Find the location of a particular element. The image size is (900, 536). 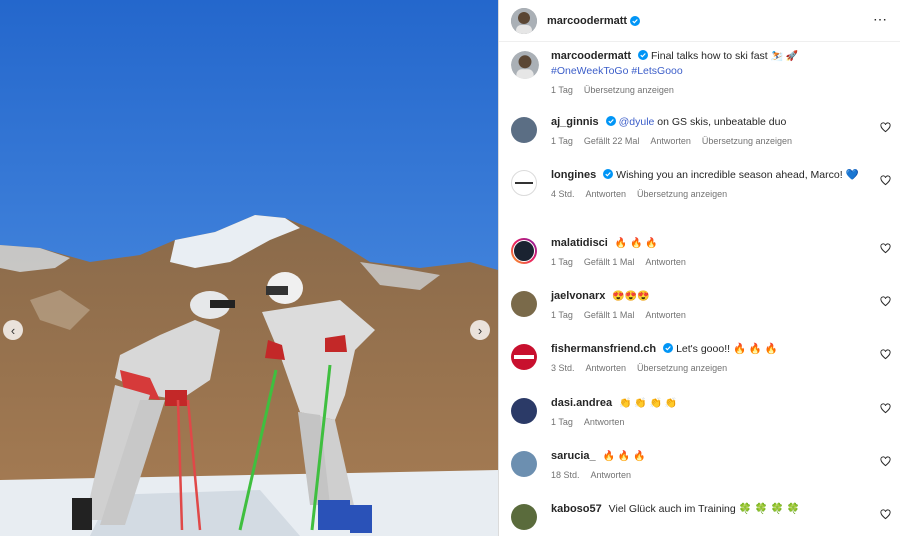

fishermansfriend-logo is located at coordinates (524, 357).